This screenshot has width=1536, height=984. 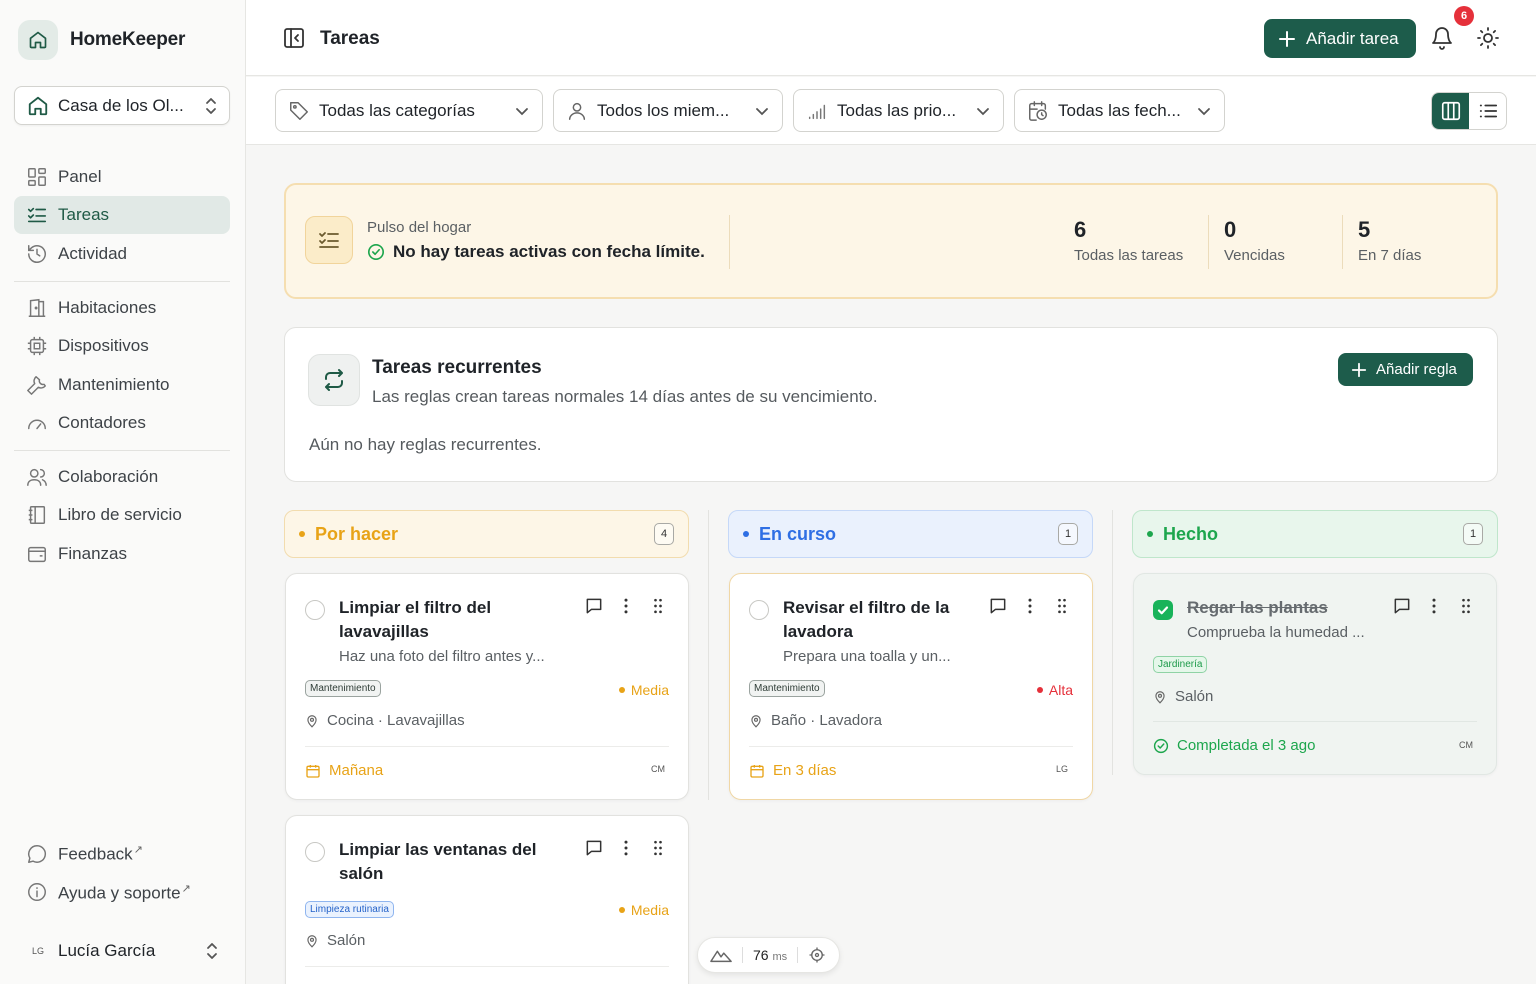 I want to click on nav-item-contadores: Contadores, so click(x=122, y=423).